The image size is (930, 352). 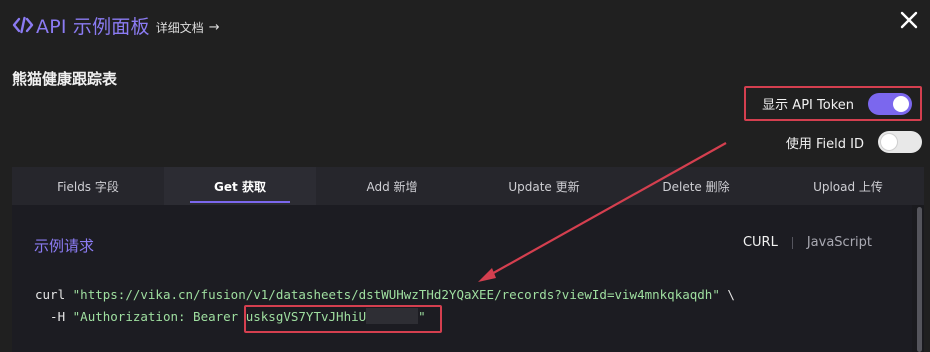 I want to click on field-id-toggle-row: 使用 Field ID, so click(x=855, y=142).